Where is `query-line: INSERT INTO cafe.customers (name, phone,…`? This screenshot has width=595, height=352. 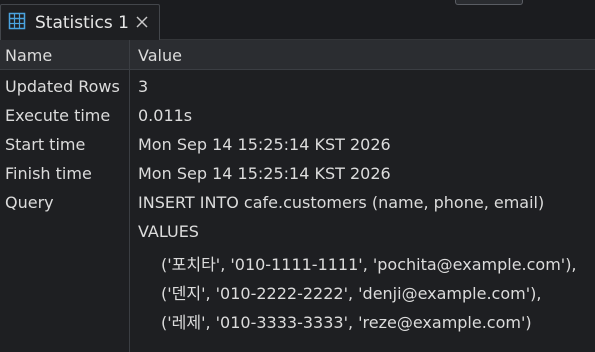 query-line: INSERT INTO cafe.customers (name, phone,… is located at coordinates (341, 202).